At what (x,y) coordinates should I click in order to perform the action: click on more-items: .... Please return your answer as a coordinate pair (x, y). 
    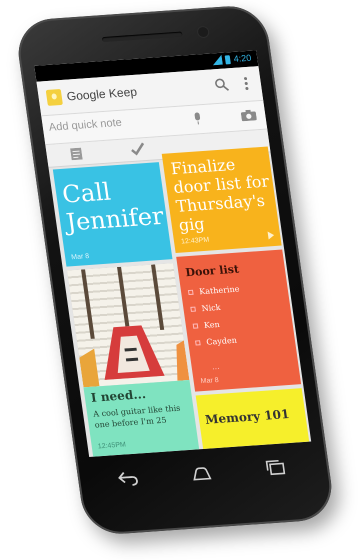
    Looking at the image, I should click on (215, 366).